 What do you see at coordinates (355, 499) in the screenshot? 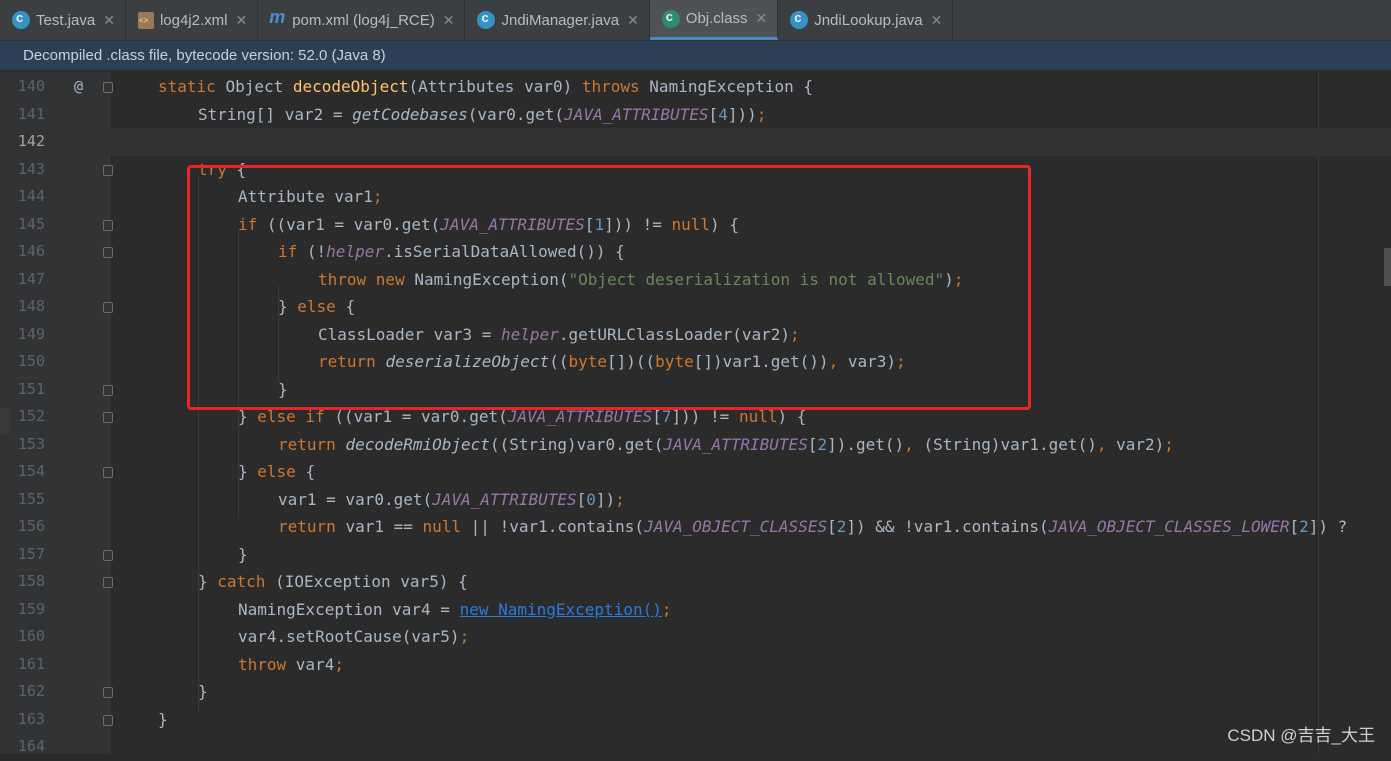
I see `code-token: var1 = var0.get(` at bounding box center [355, 499].